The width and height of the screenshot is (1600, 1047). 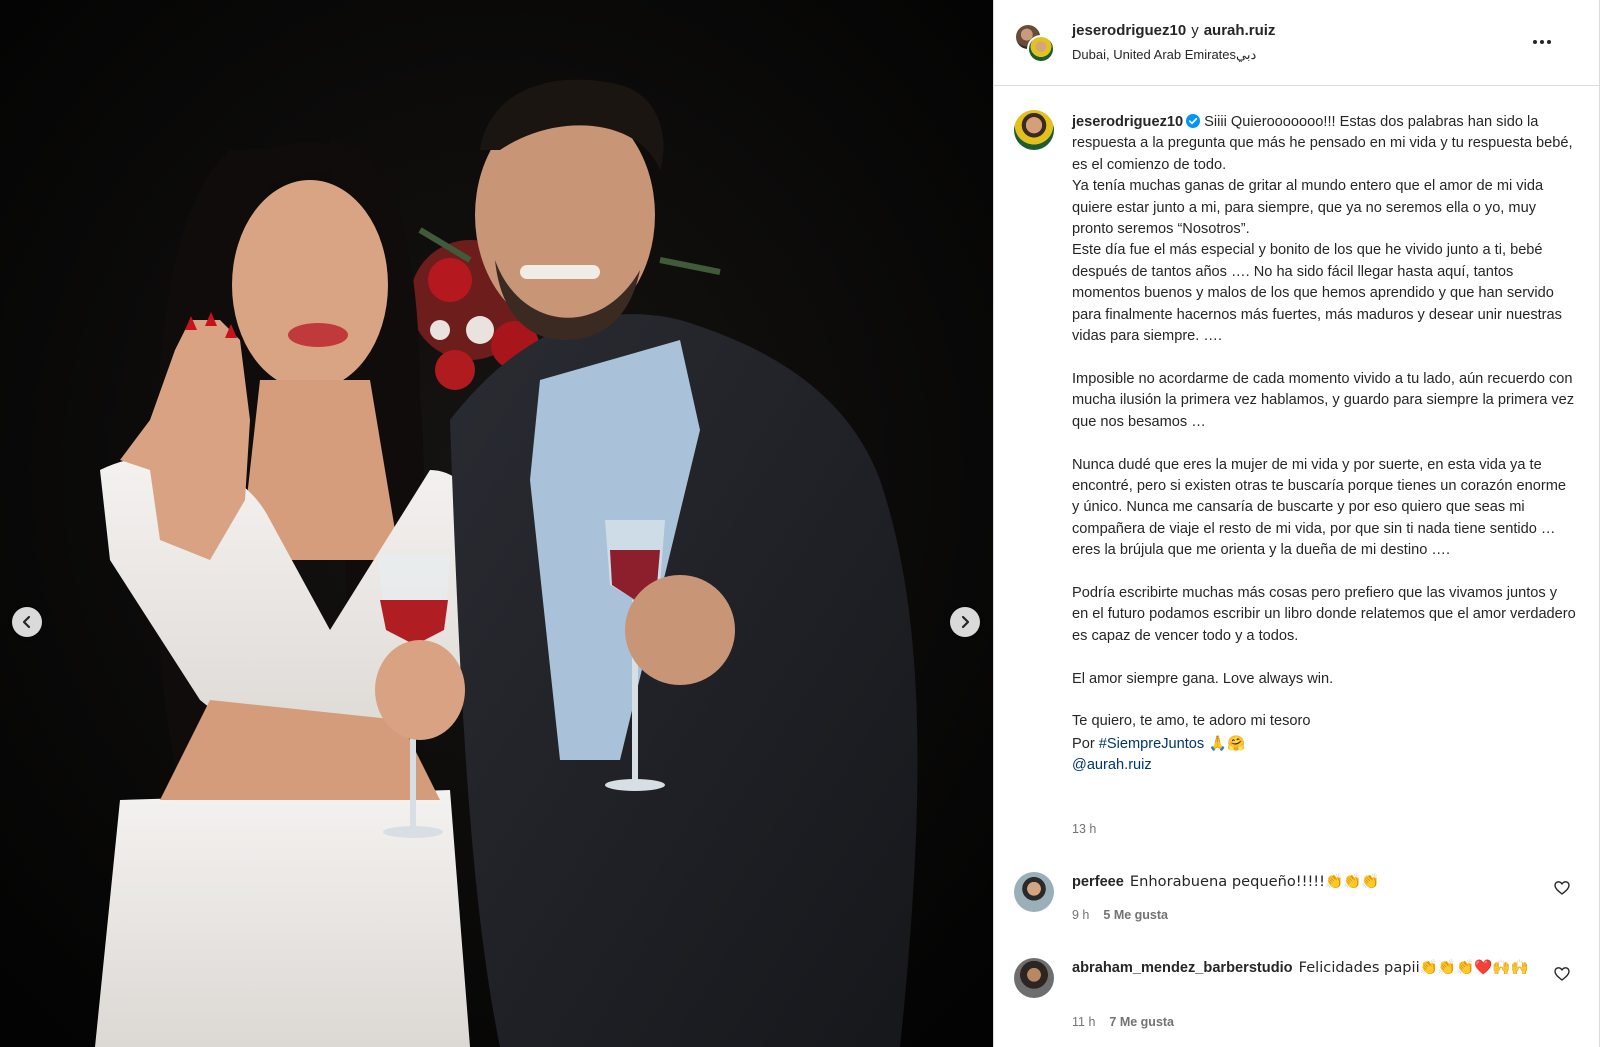 I want to click on avatar-jese, so click(x=1041, y=49).